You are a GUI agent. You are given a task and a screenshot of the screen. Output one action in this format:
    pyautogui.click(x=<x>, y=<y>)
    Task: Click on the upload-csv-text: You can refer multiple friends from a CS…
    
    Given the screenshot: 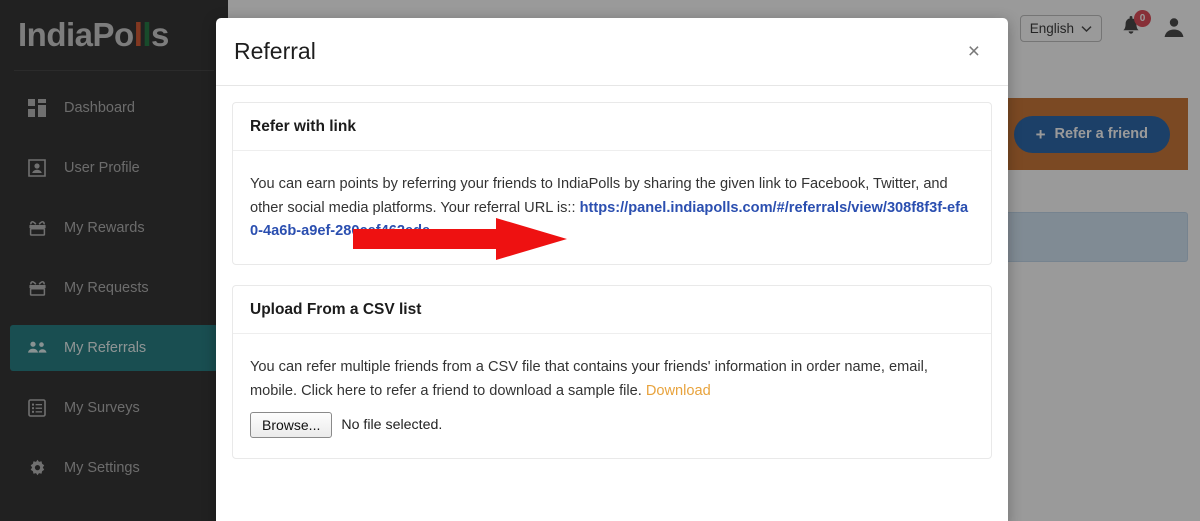 What is the action you would take?
    pyautogui.click(x=612, y=379)
    